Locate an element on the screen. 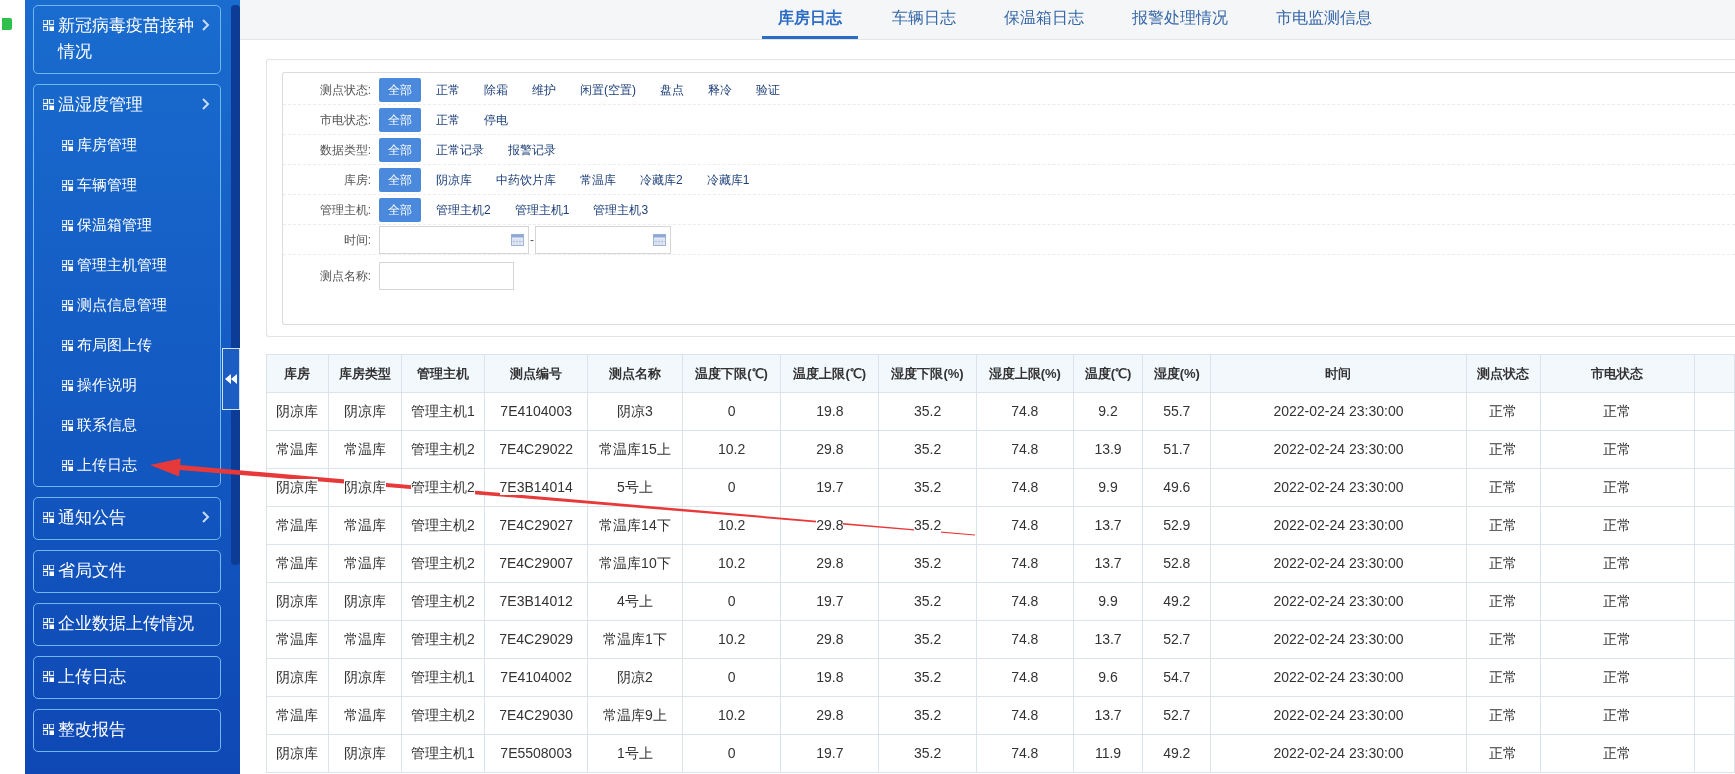 The width and height of the screenshot is (1735, 774). filter-option: 释冷 is located at coordinates (720, 89).